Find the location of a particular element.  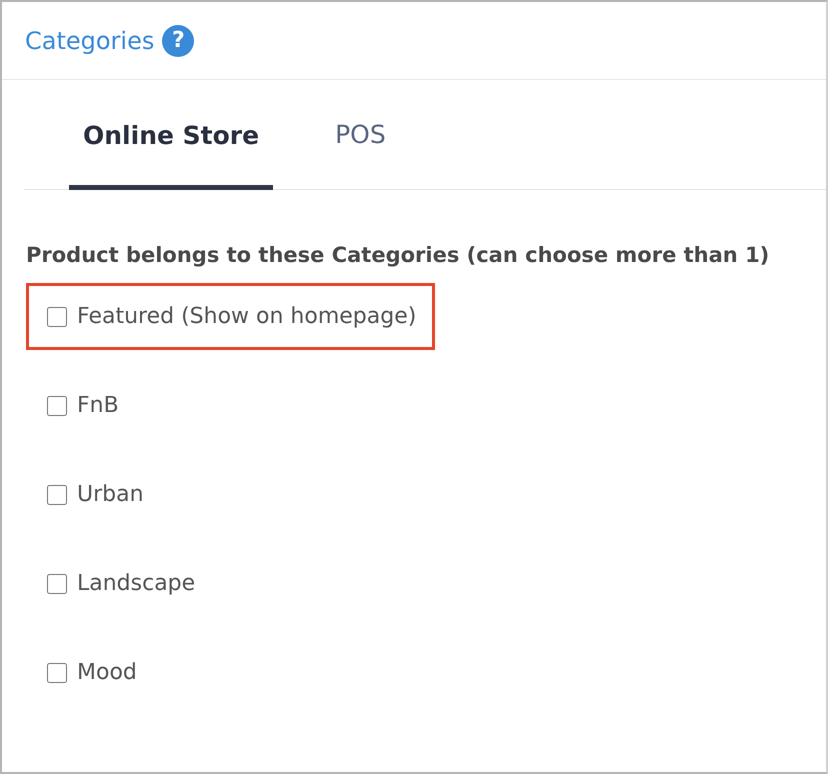

category-label: Landscape is located at coordinates (136, 583).